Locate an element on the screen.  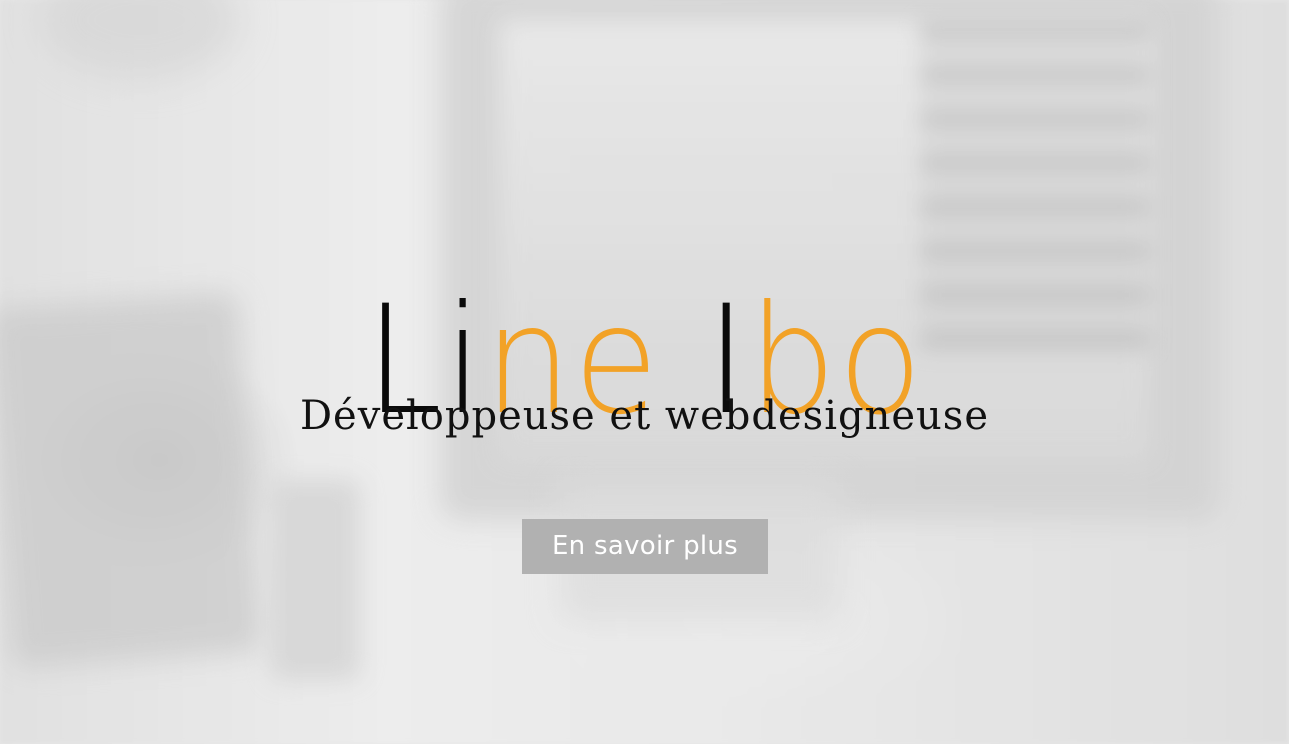
learn-more-button: En savoir plus is located at coordinates (645, 546).